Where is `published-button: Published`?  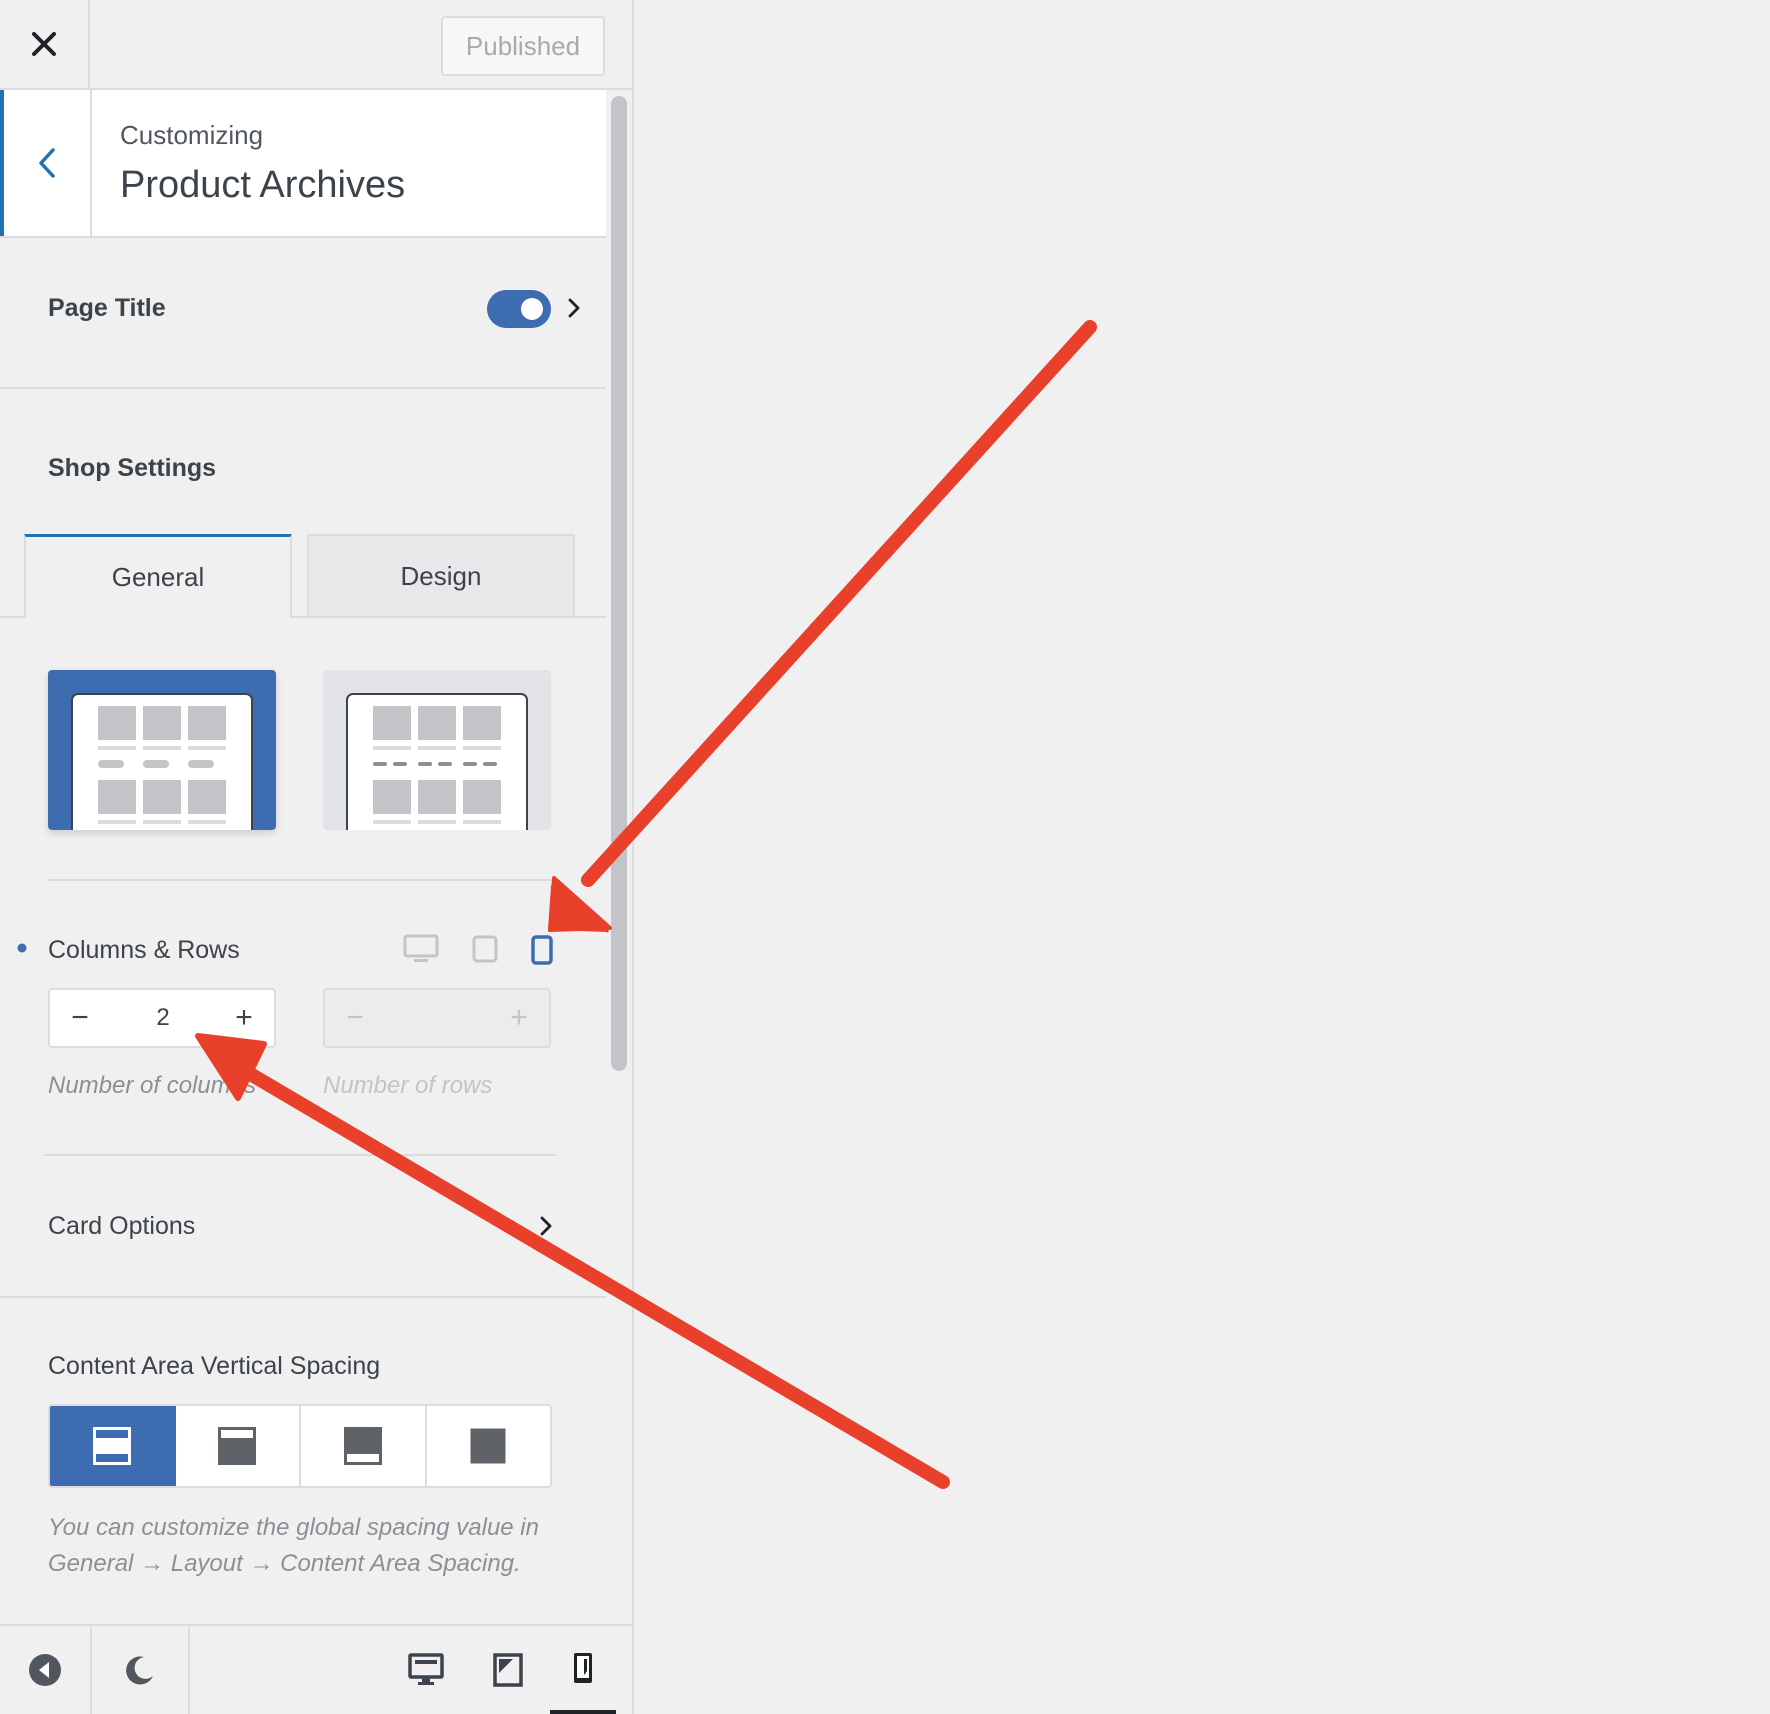 published-button: Published is located at coordinates (523, 46).